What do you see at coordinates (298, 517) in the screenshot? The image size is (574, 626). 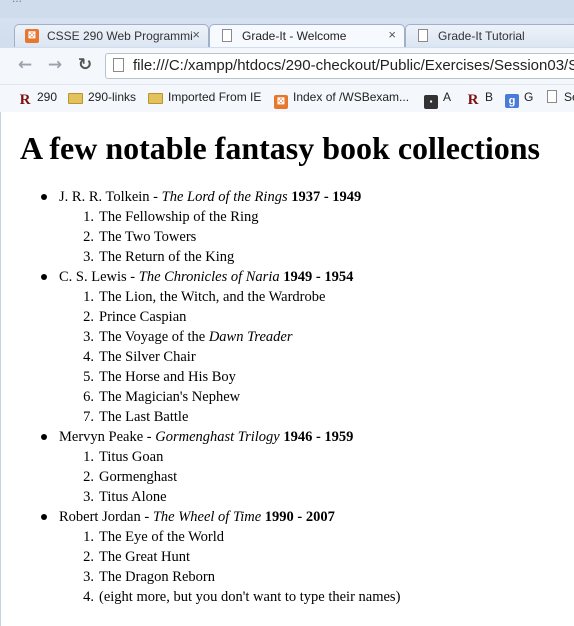 I see `publication-years: 1990 - 2007` at bounding box center [298, 517].